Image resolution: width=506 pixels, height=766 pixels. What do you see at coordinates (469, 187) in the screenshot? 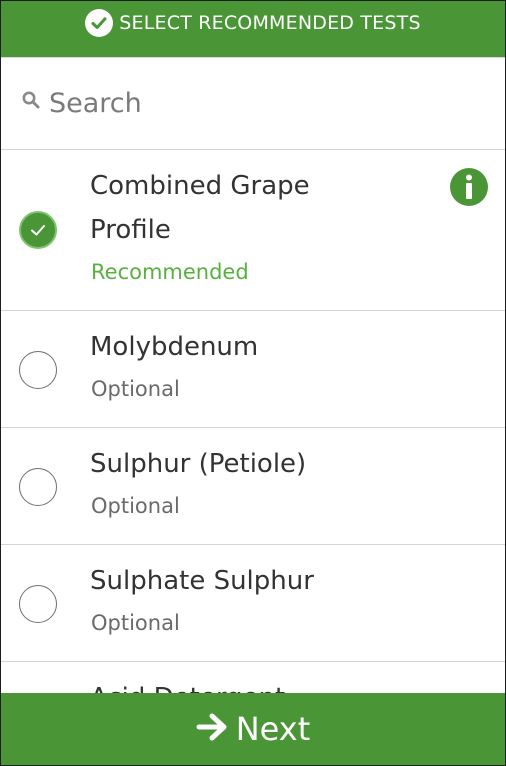
I see `info-icon` at bounding box center [469, 187].